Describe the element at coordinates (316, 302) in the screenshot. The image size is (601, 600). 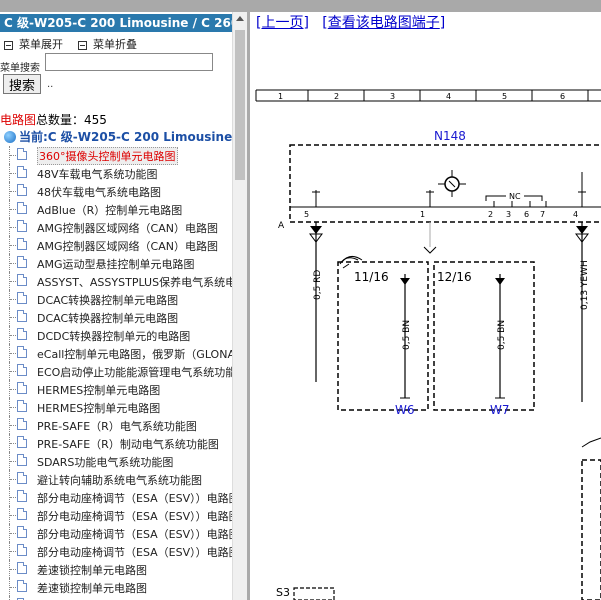
I see `wire-left: 0,5 RD` at that location.